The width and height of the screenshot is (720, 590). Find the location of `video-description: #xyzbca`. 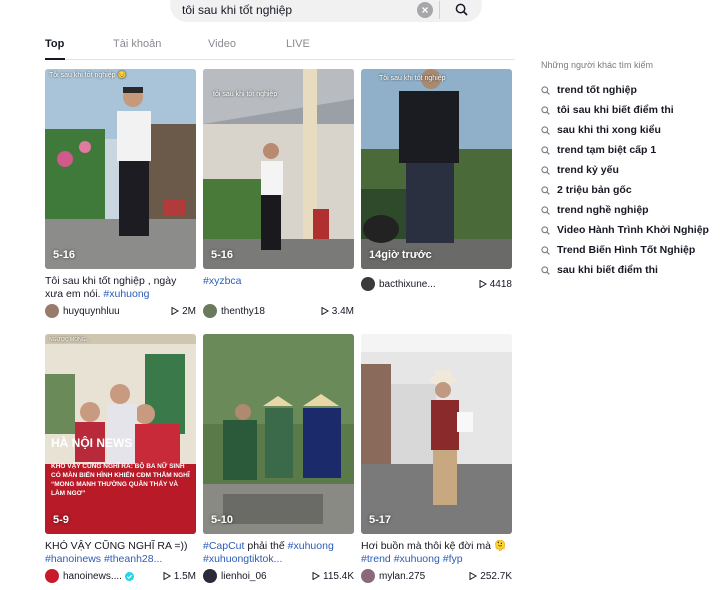

video-description: #xyzbca is located at coordinates (278, 288).